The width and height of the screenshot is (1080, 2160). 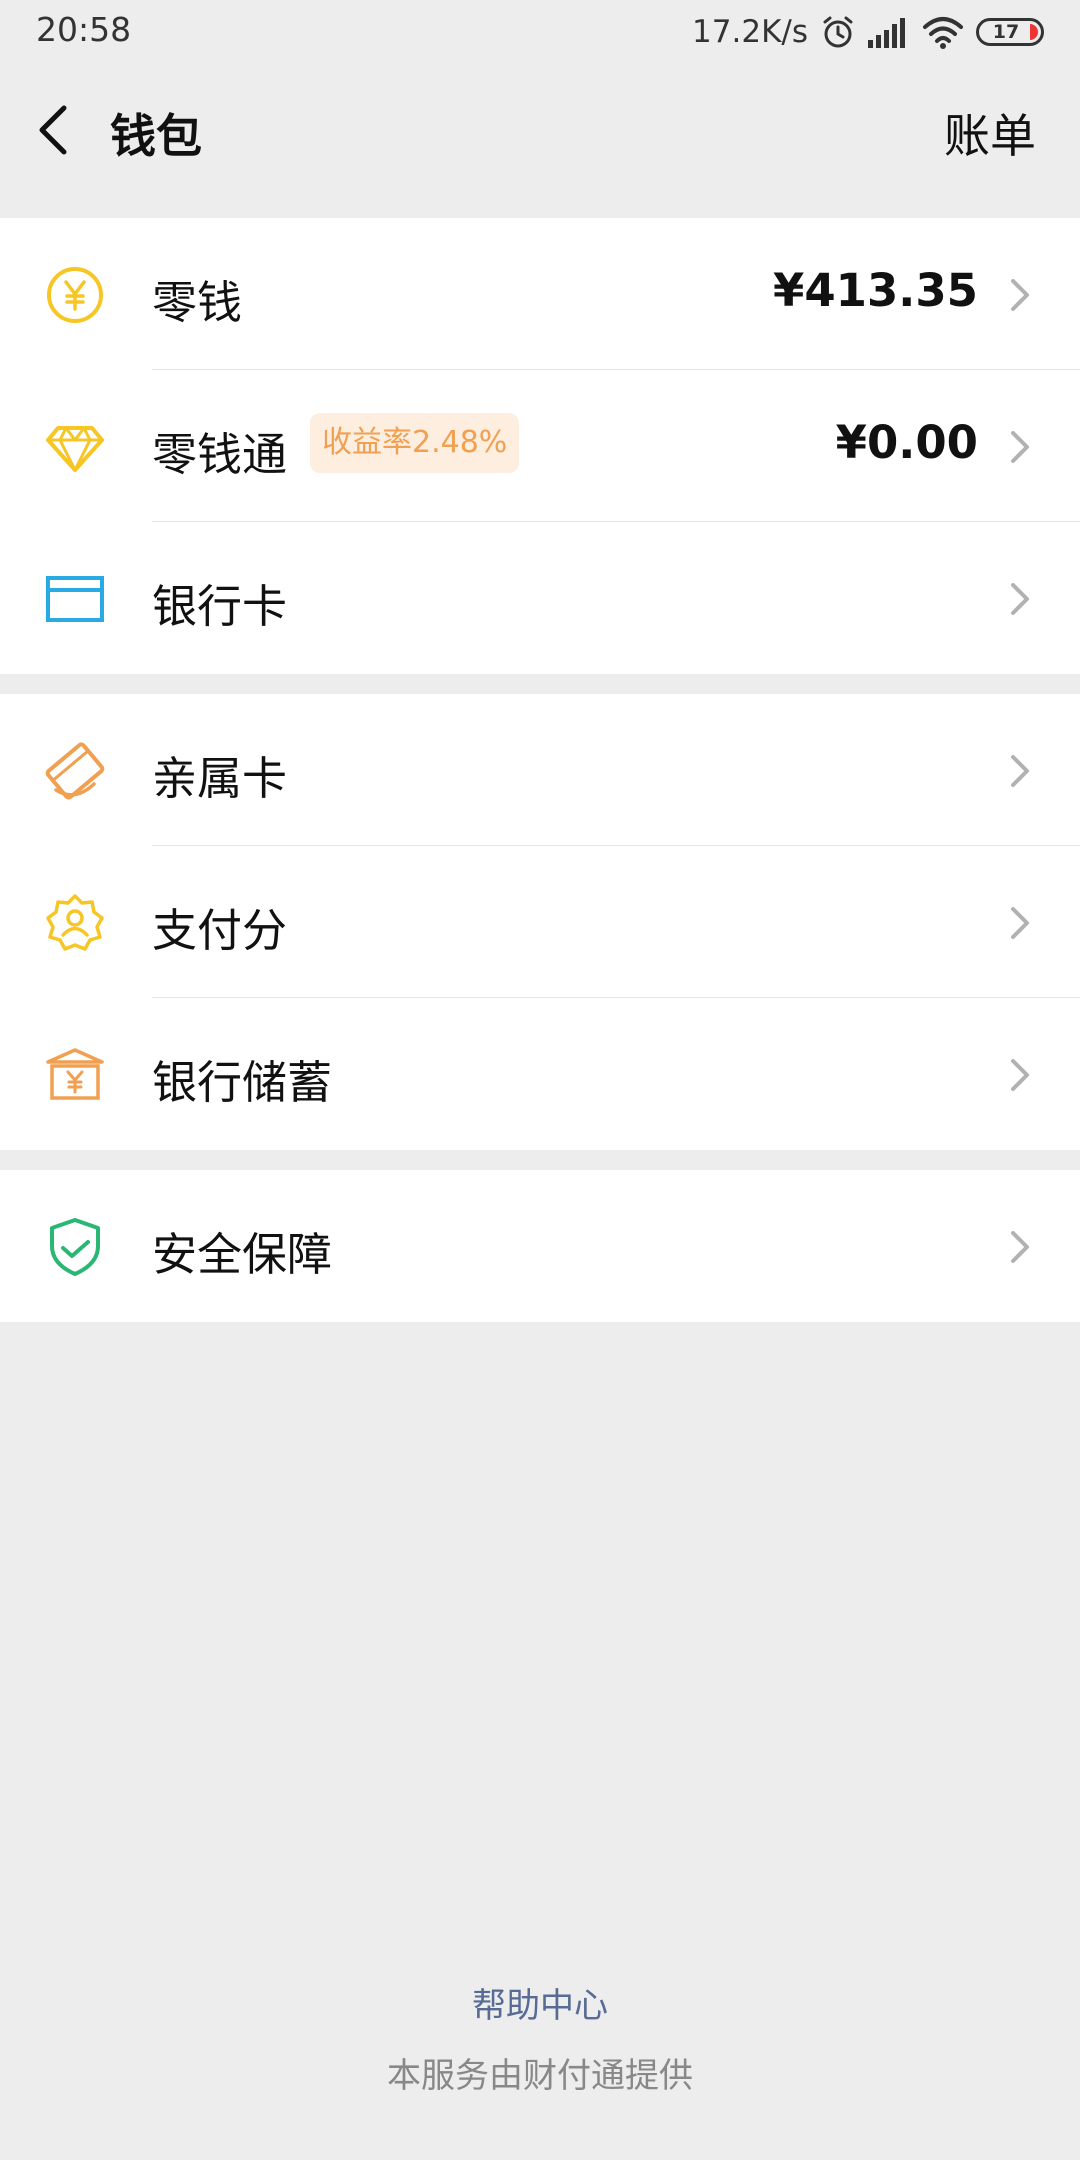 I want to click on row-label: 银行储蓄, so click(x=242, y=1082).